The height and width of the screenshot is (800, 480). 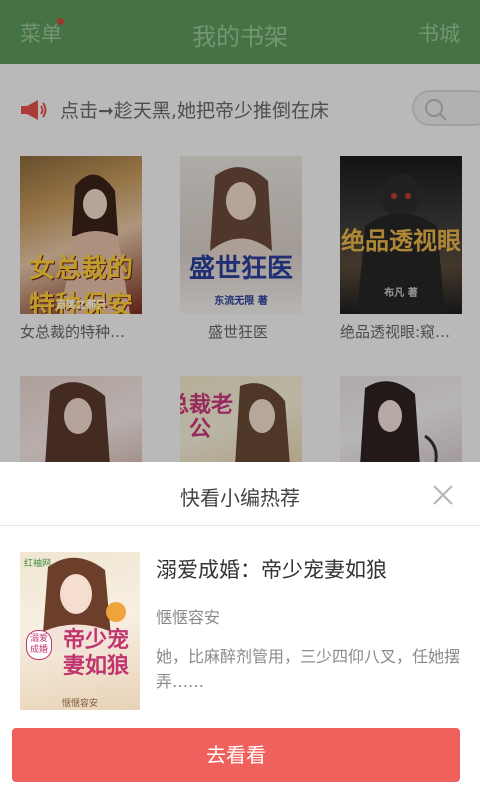 I want to click on sheet-header: 快看小编热荐, so click(x=240, y=494).